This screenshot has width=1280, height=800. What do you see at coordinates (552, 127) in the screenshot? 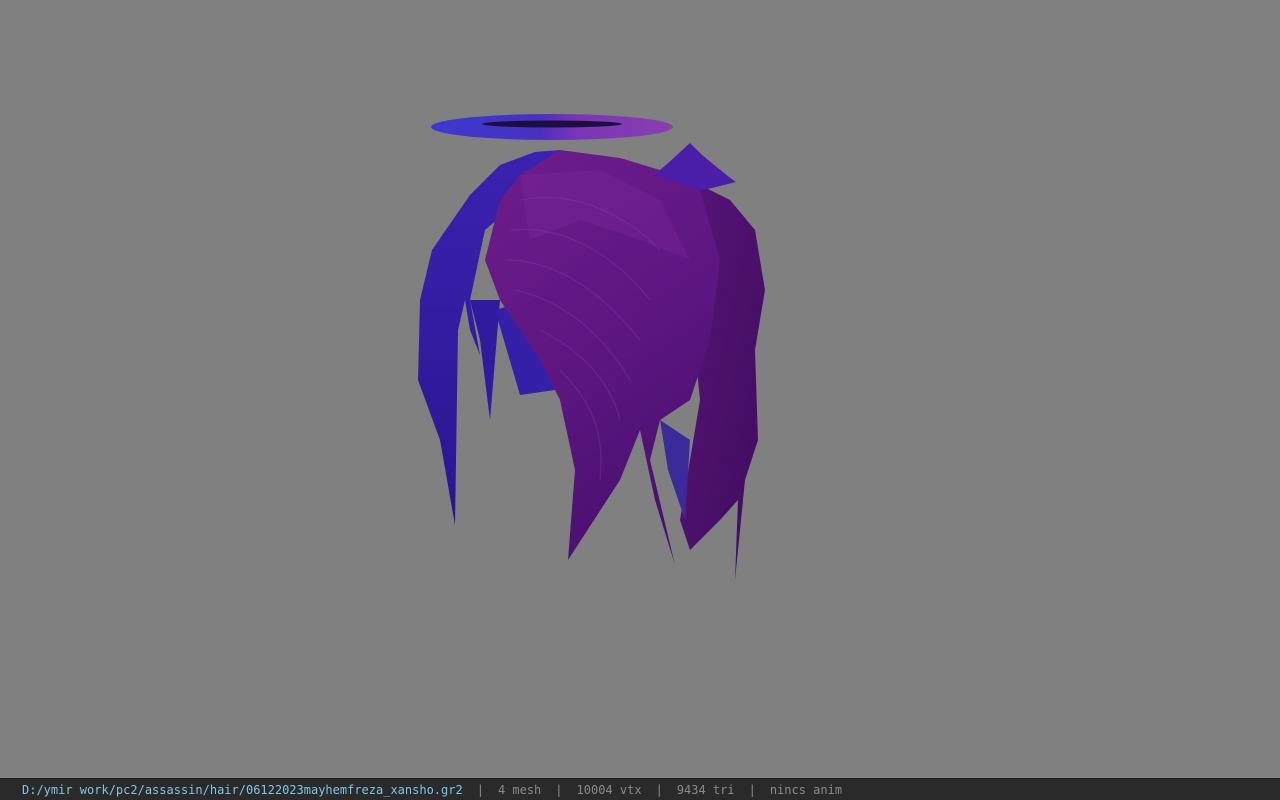
I see `halo-ring` at bounding box center [552, 127].